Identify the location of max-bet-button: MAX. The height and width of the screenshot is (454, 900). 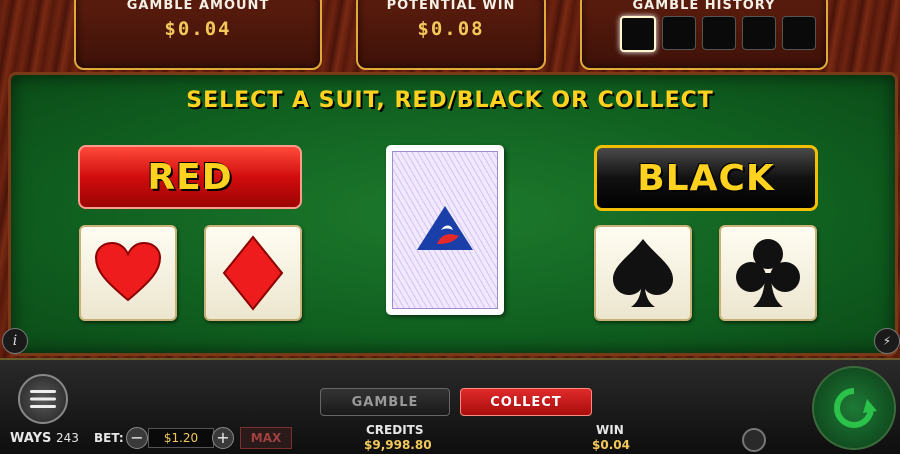
(266, 438).